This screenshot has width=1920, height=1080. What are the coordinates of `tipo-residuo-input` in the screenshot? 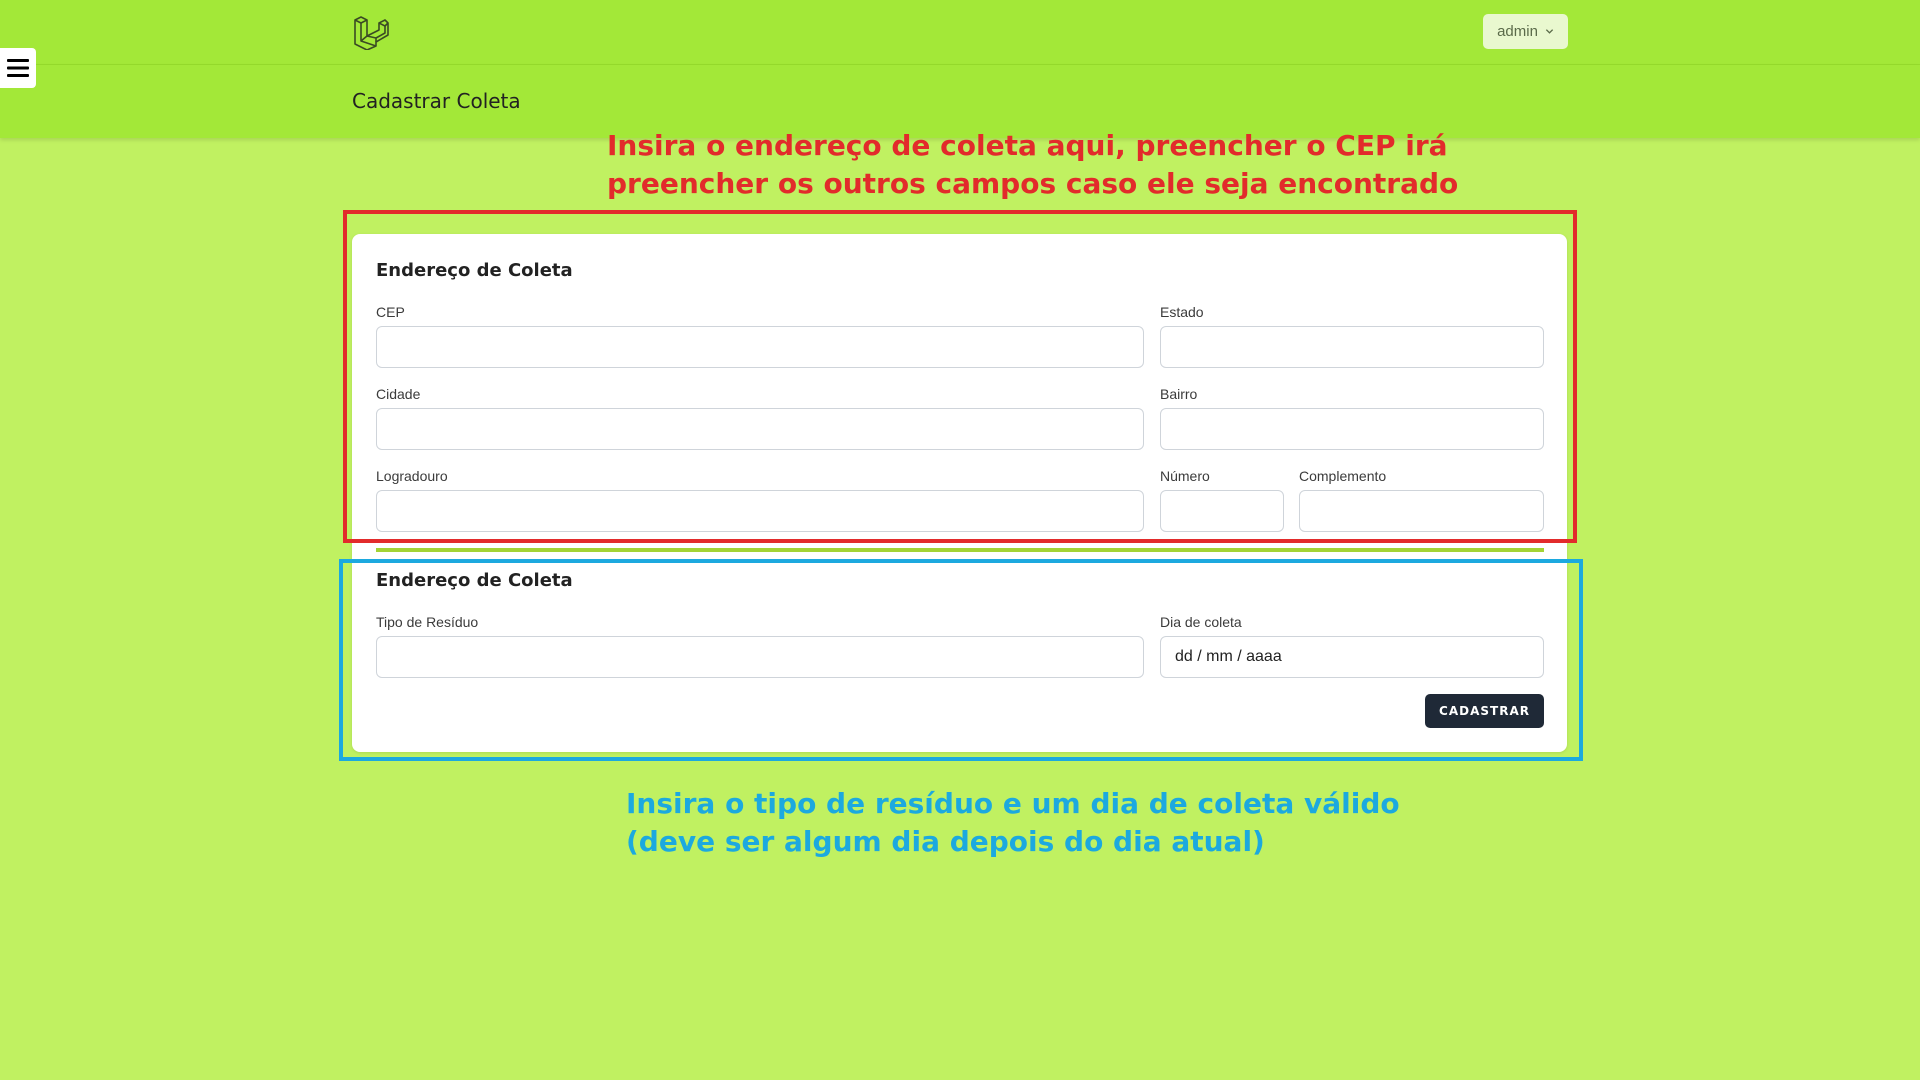 It's located at (760, 657).